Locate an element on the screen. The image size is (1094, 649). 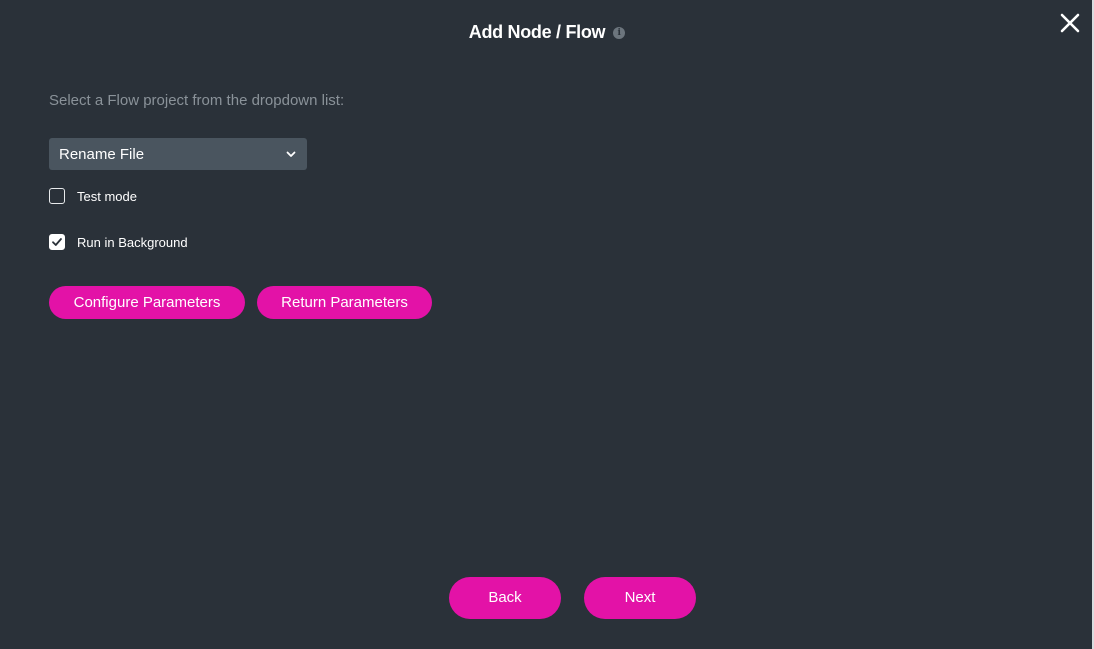
test-mode-label: Test mode is located at coordinates (107, 196).